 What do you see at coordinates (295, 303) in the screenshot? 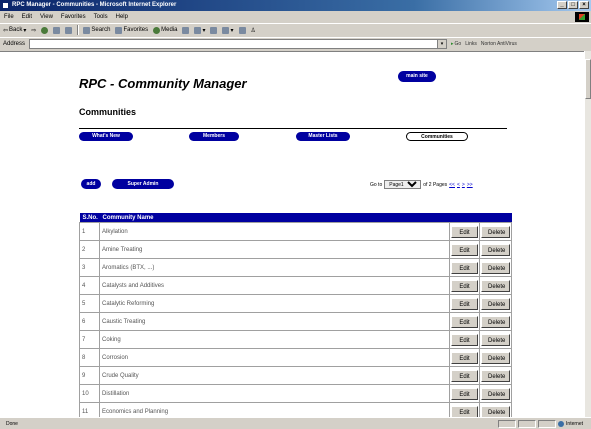
I see `table-row: 5 Catalytic Reforming Edit Delete` at bounding box center [295, 303].